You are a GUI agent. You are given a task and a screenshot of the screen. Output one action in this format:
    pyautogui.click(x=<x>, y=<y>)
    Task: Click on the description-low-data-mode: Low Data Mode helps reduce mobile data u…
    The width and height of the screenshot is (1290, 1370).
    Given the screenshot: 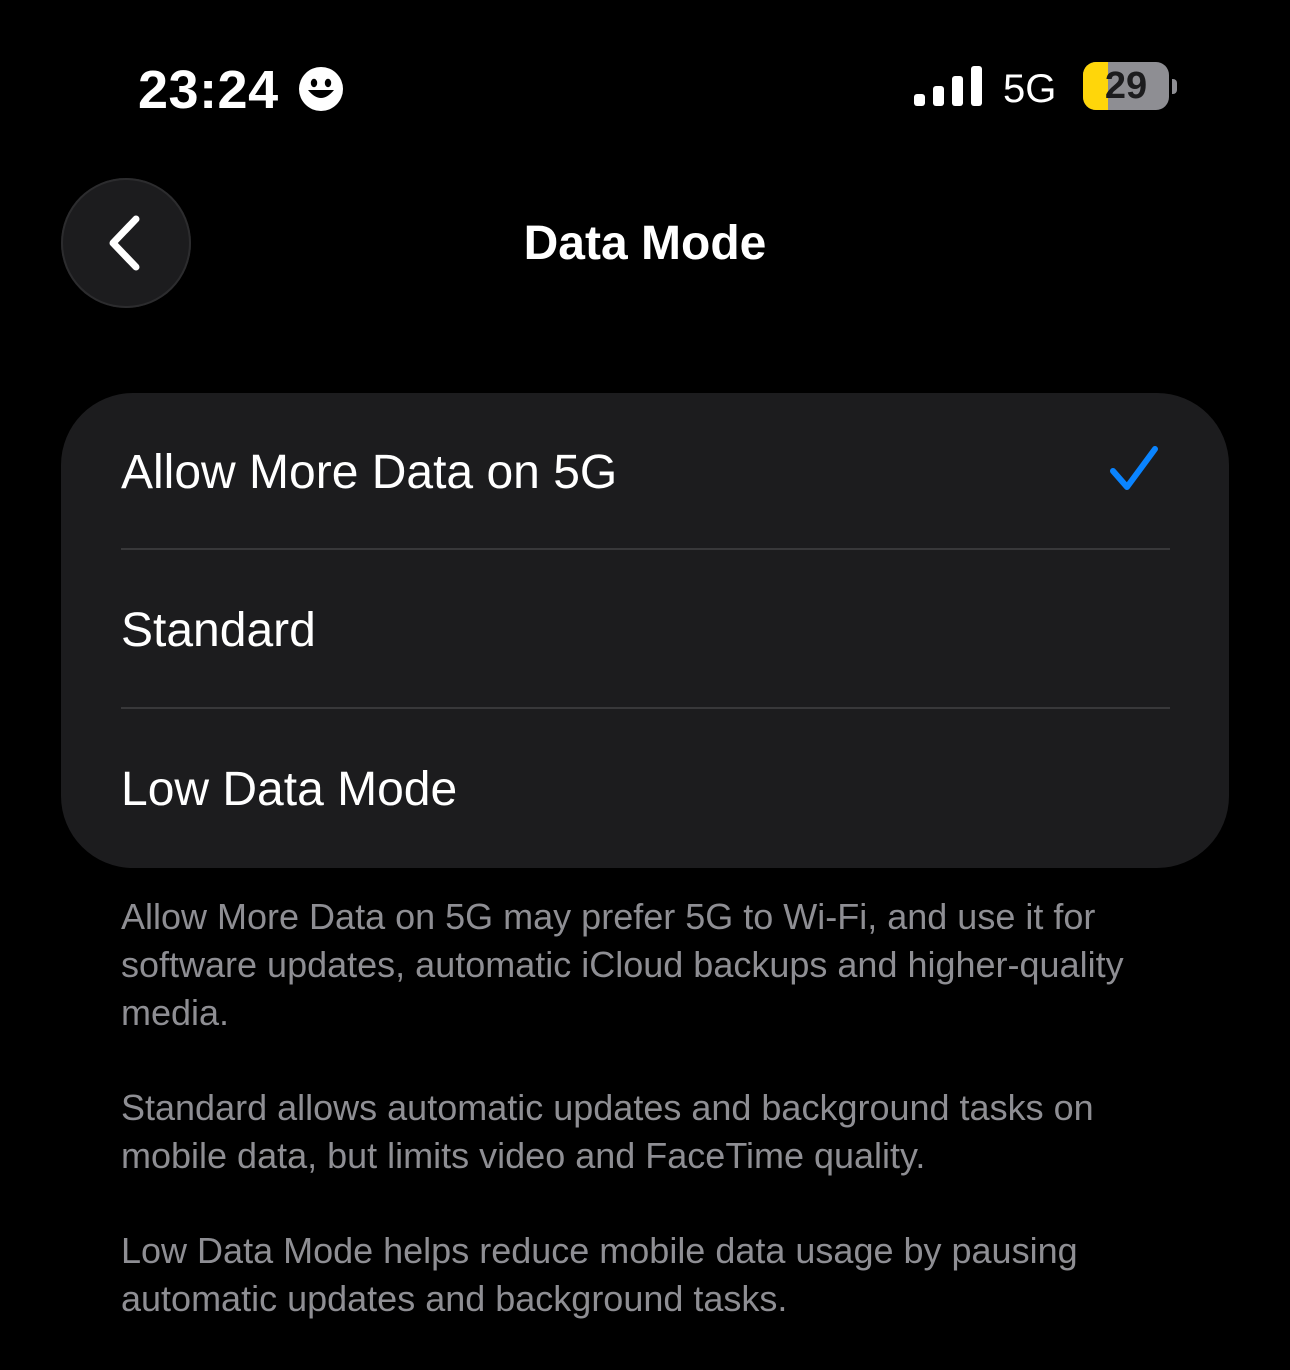 What is the action you would take?
    pyautogui.click(x=599, y=1274)
    